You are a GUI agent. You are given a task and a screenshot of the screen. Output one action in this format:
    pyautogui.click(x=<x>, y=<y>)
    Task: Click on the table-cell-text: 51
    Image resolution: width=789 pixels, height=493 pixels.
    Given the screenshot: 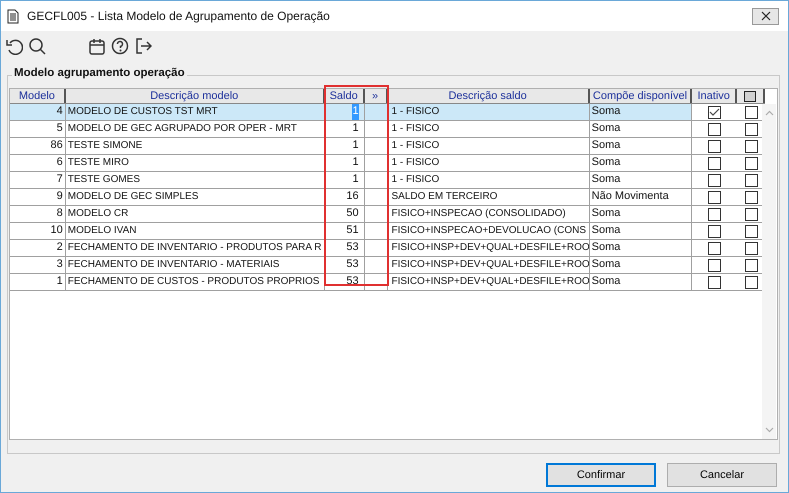 What is the action you would take?
    pyautogui.click(x=352, y=230)
    